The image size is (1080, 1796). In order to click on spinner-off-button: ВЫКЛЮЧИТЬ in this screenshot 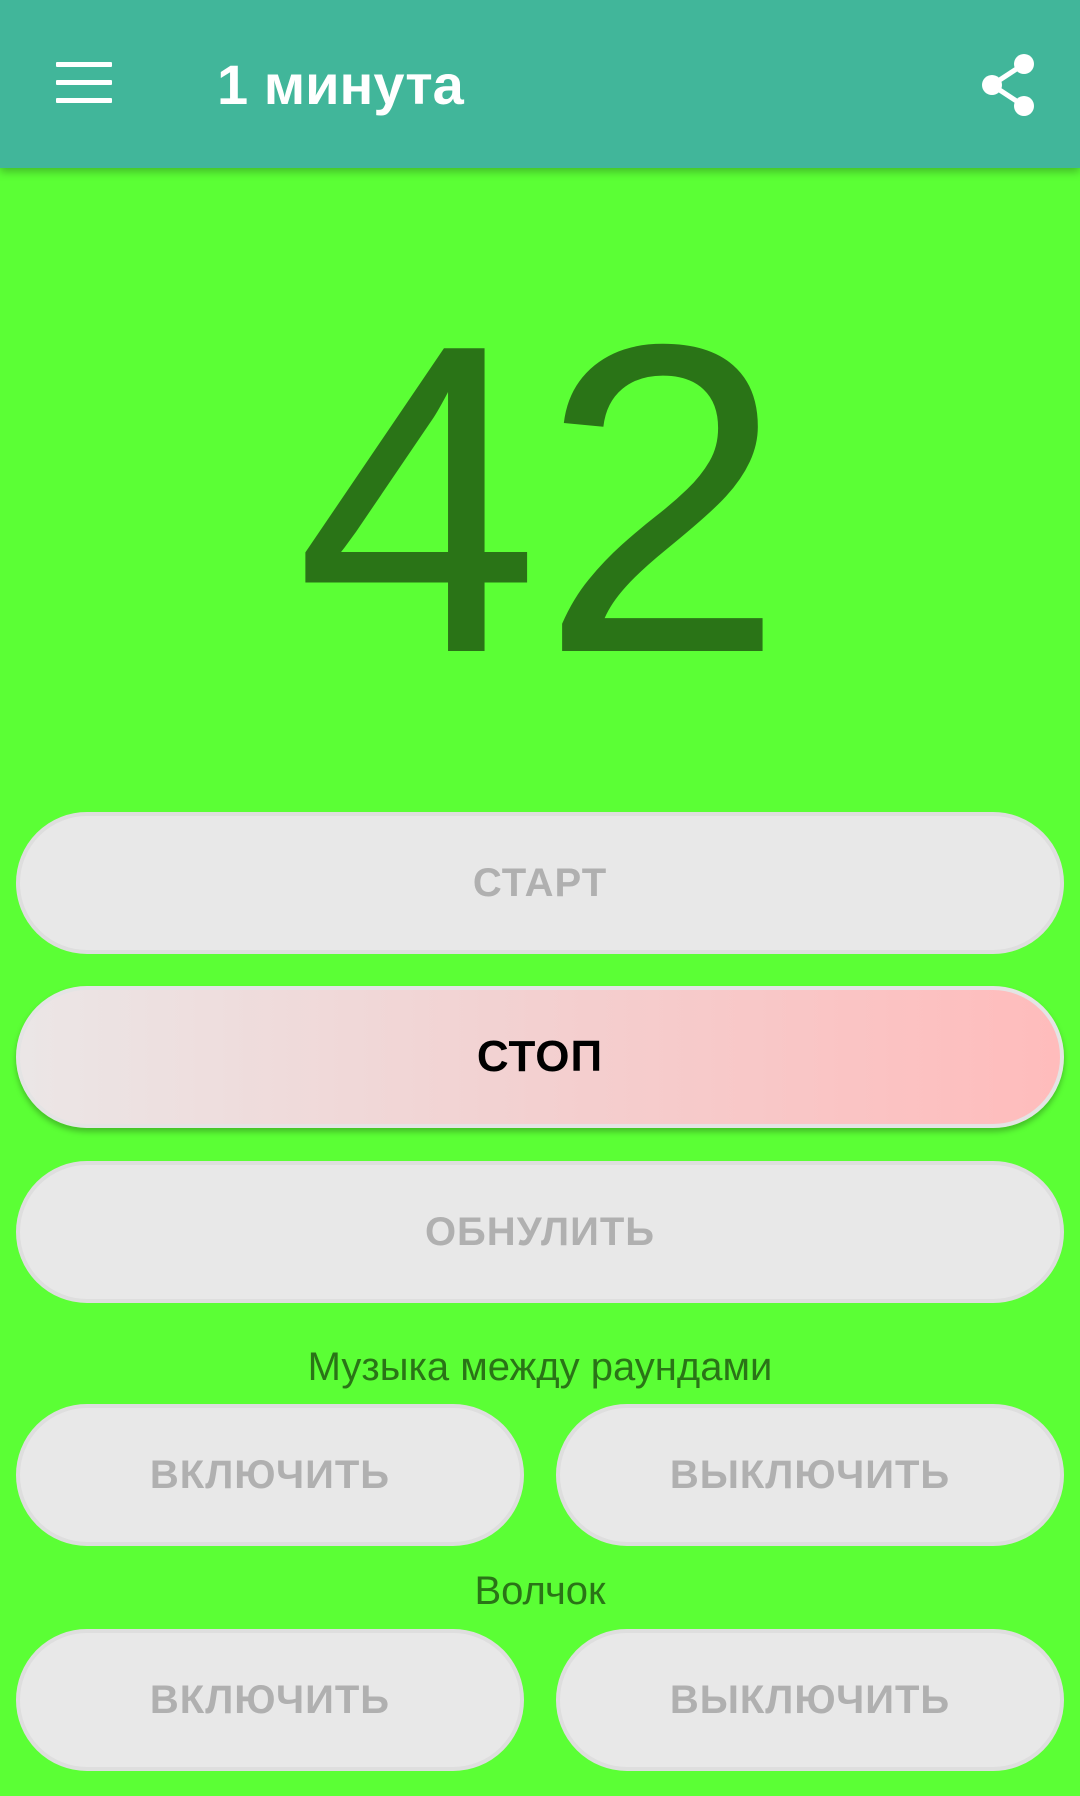, I will do `click(810, 1700)`.